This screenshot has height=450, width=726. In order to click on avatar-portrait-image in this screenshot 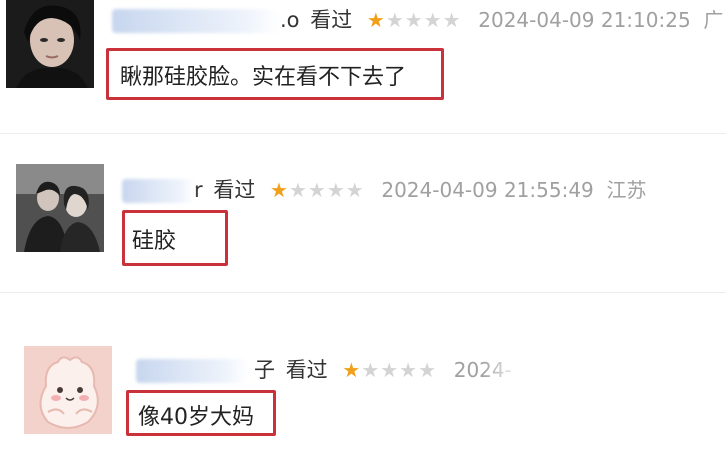, I will do `click(50, 44)`.